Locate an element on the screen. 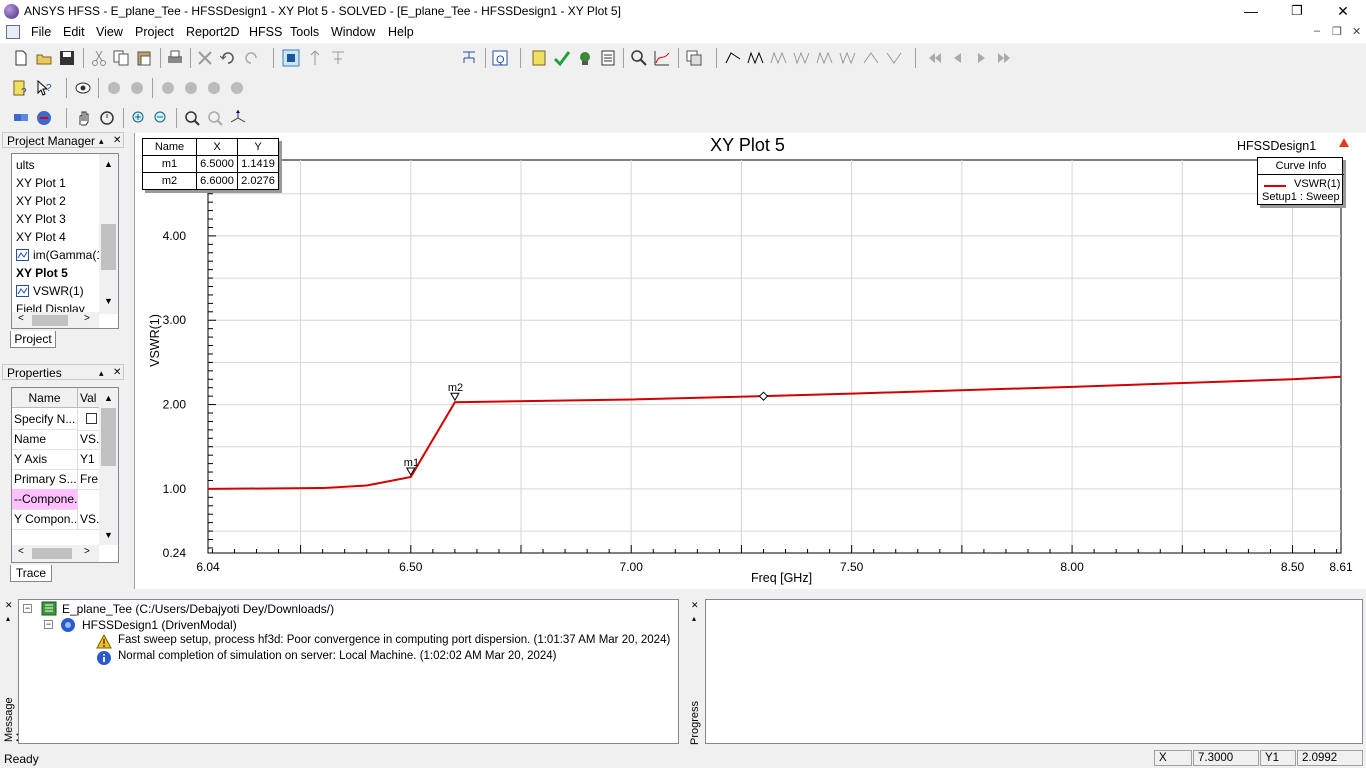  cut-icon is located at coordinates (99, 58).